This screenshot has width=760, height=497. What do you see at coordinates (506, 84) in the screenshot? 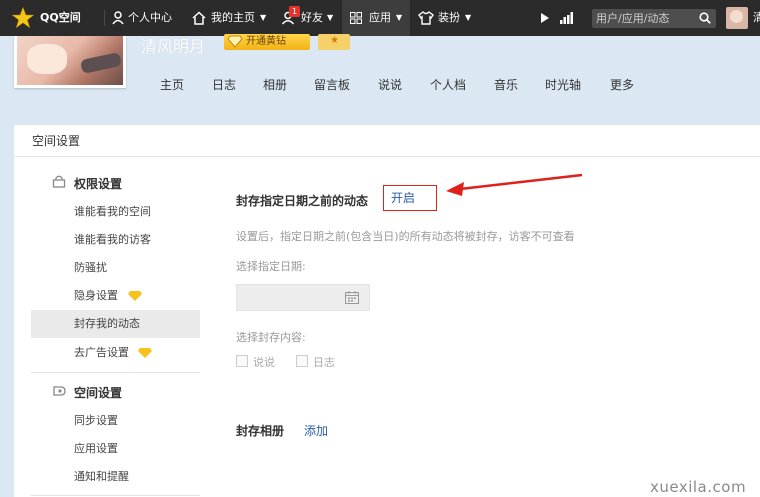
I see `nav-music: 音乐` at bounding box center [506, 84].